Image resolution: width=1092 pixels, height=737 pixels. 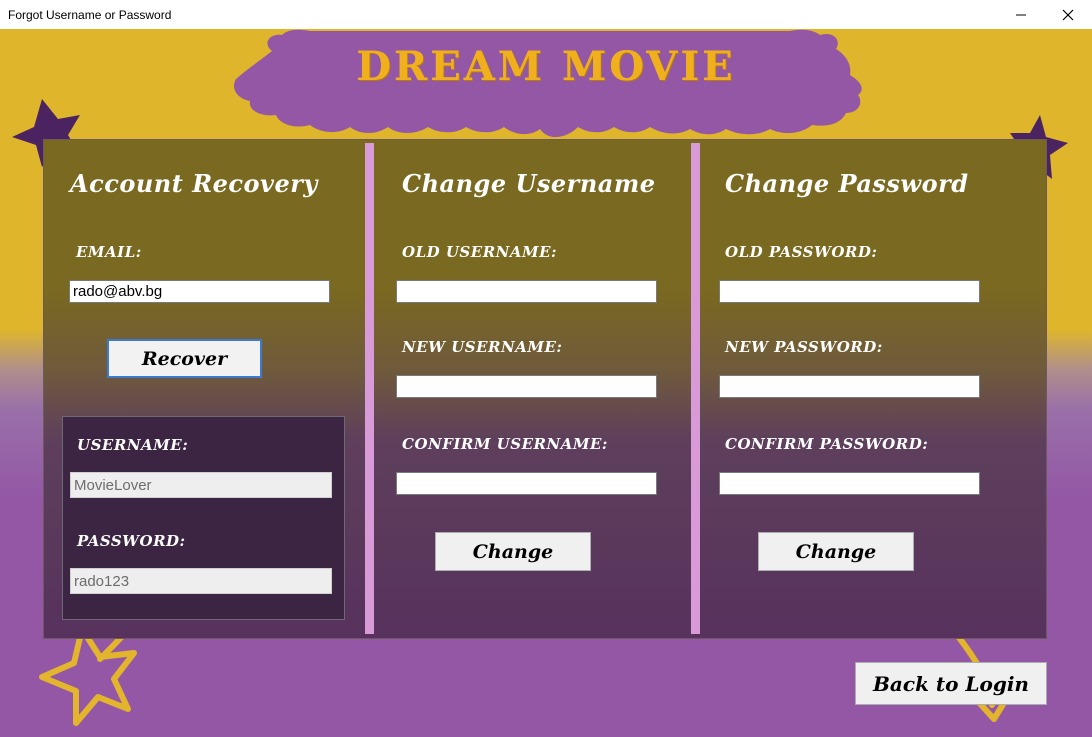 What do you see at coordinates (201, 581) in the screenshot?
I see `recovered-password-field` at bounding box center [201, 581].